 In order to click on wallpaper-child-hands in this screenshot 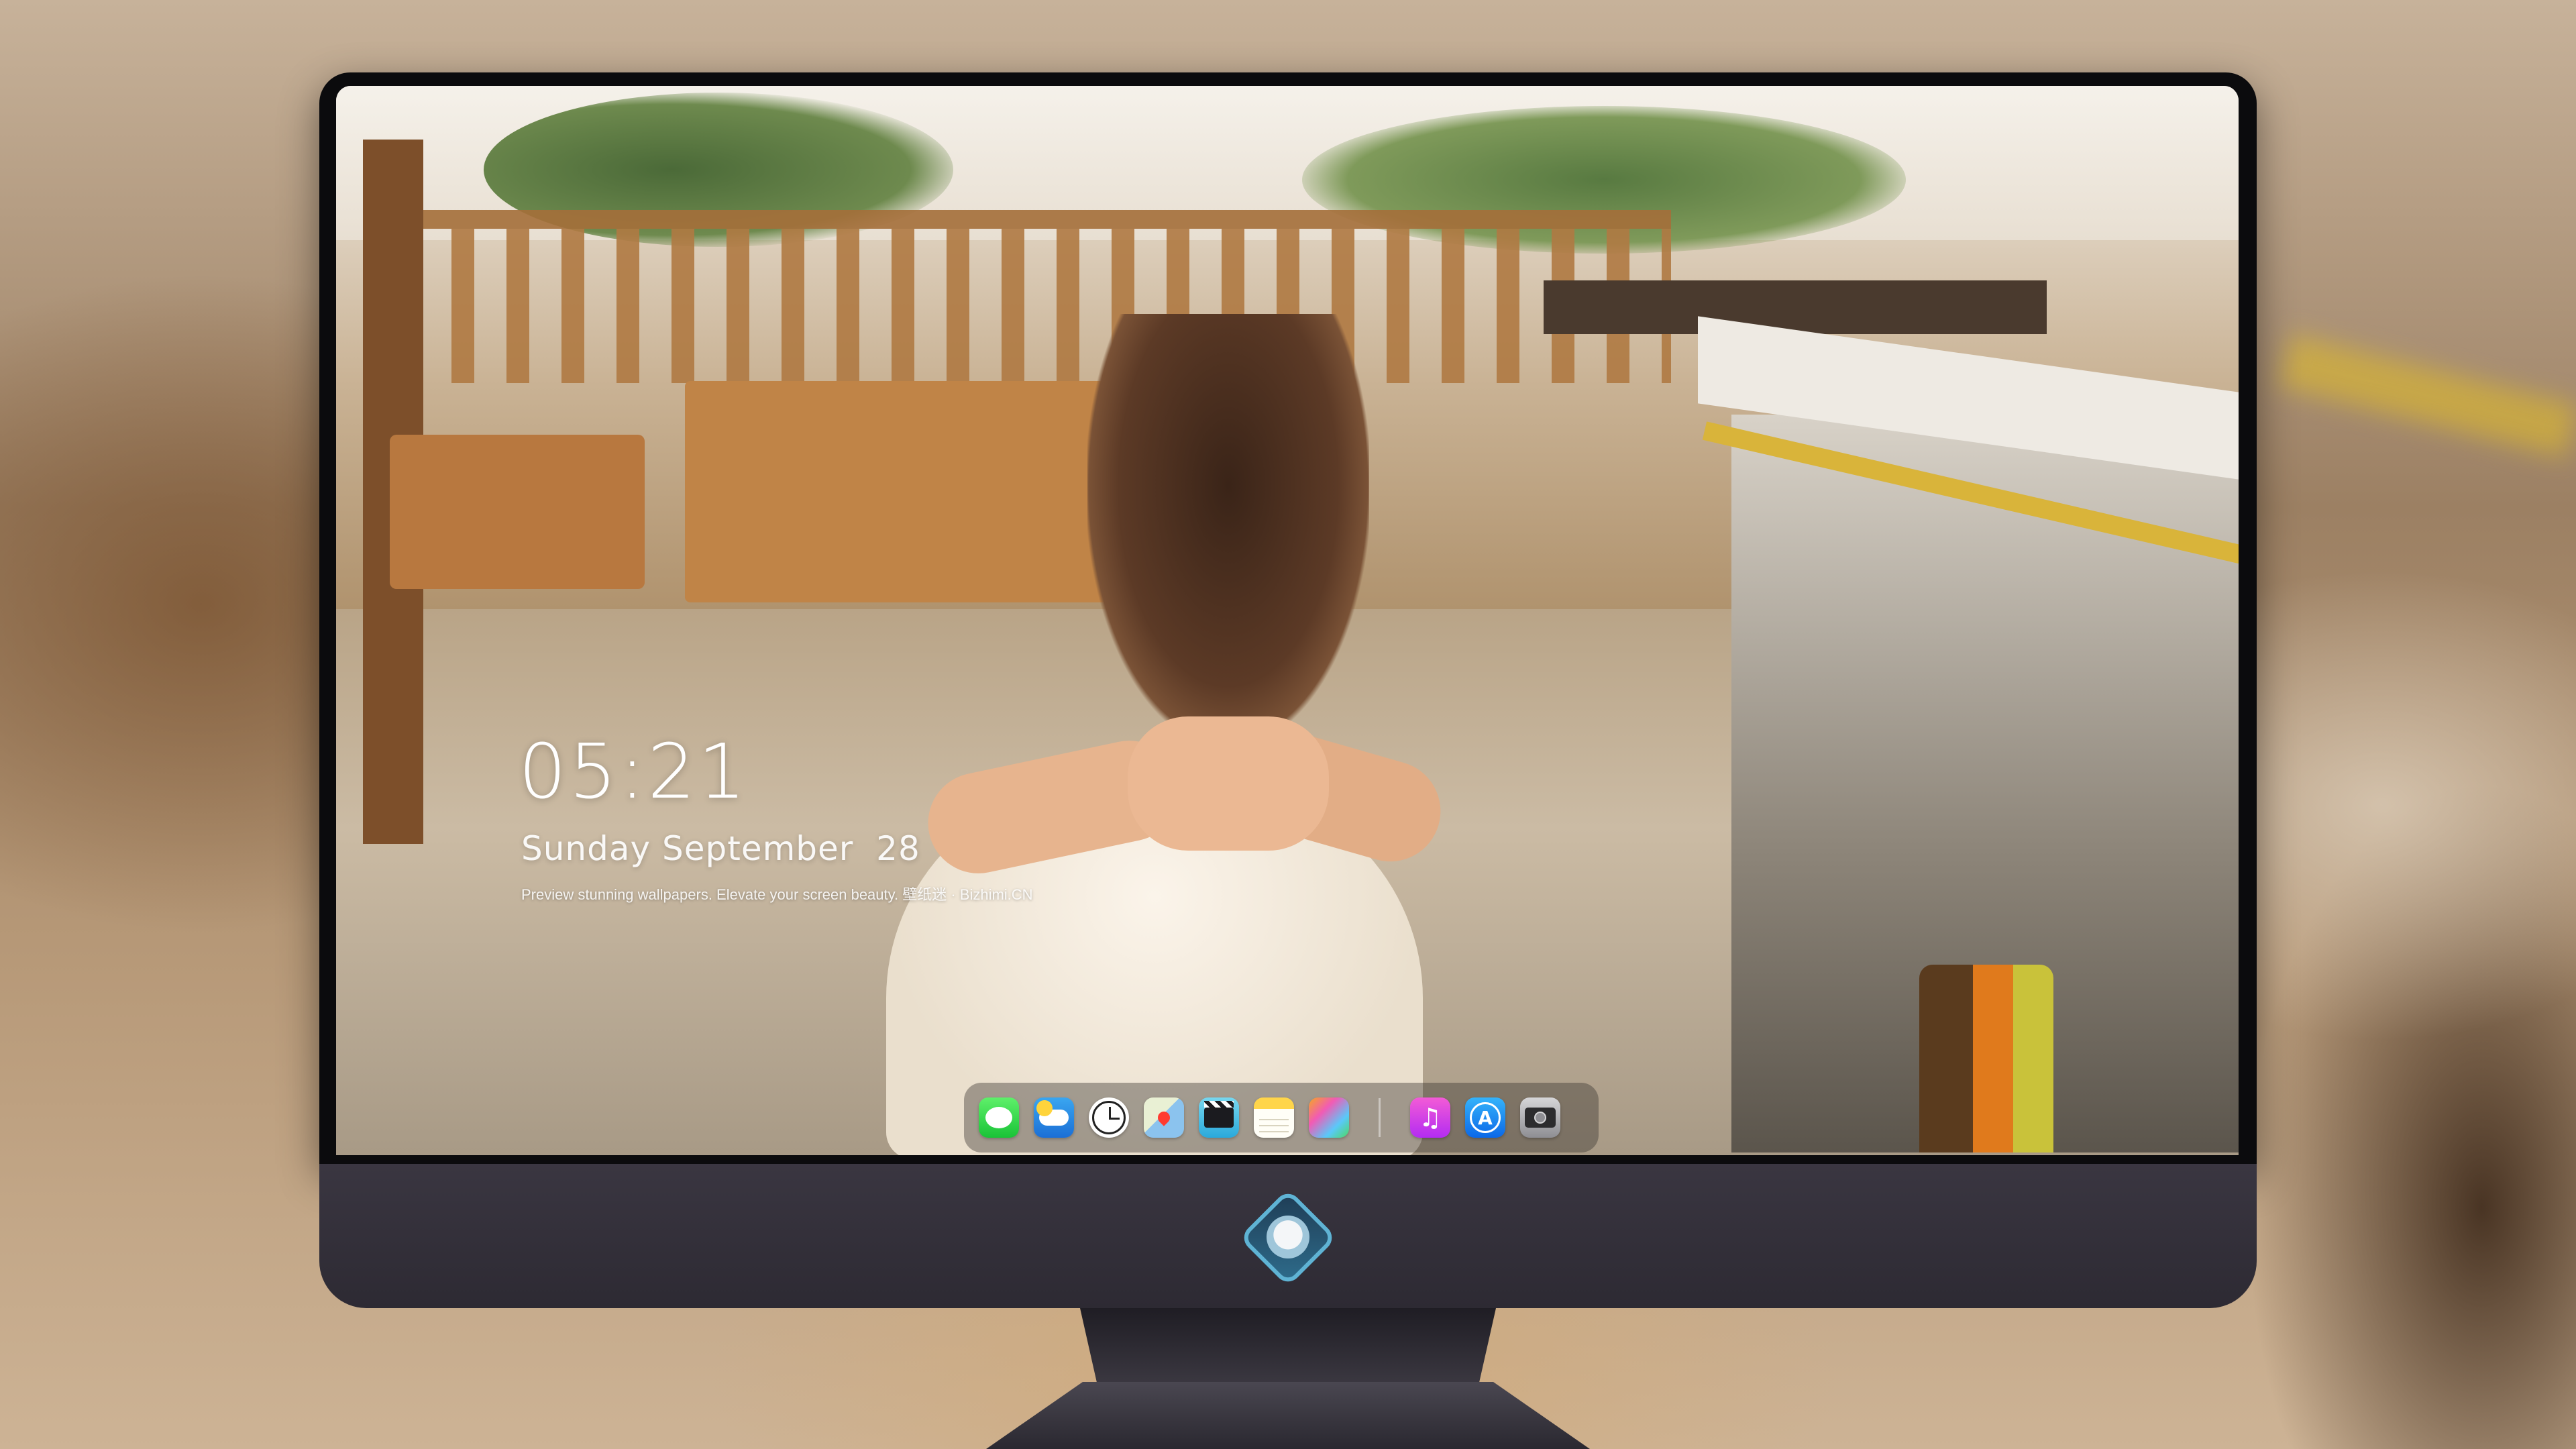, I will do `click(1228, 783)`.